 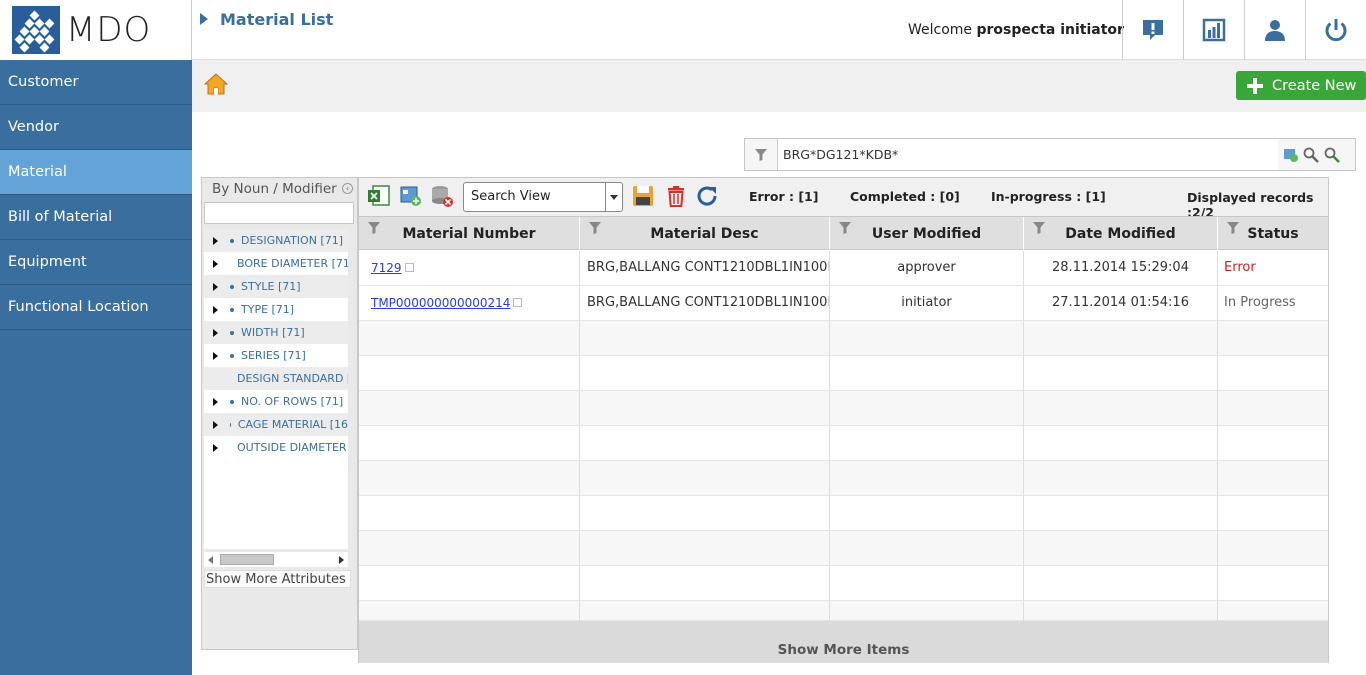 I want to click on tree-item-label: CAGE MATERIAL [16, so click(x=292, y=424).